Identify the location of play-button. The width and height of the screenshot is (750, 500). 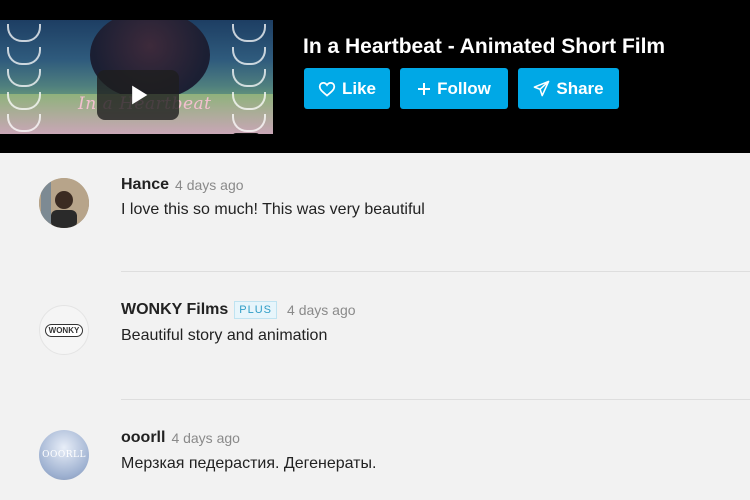
(138, 95).